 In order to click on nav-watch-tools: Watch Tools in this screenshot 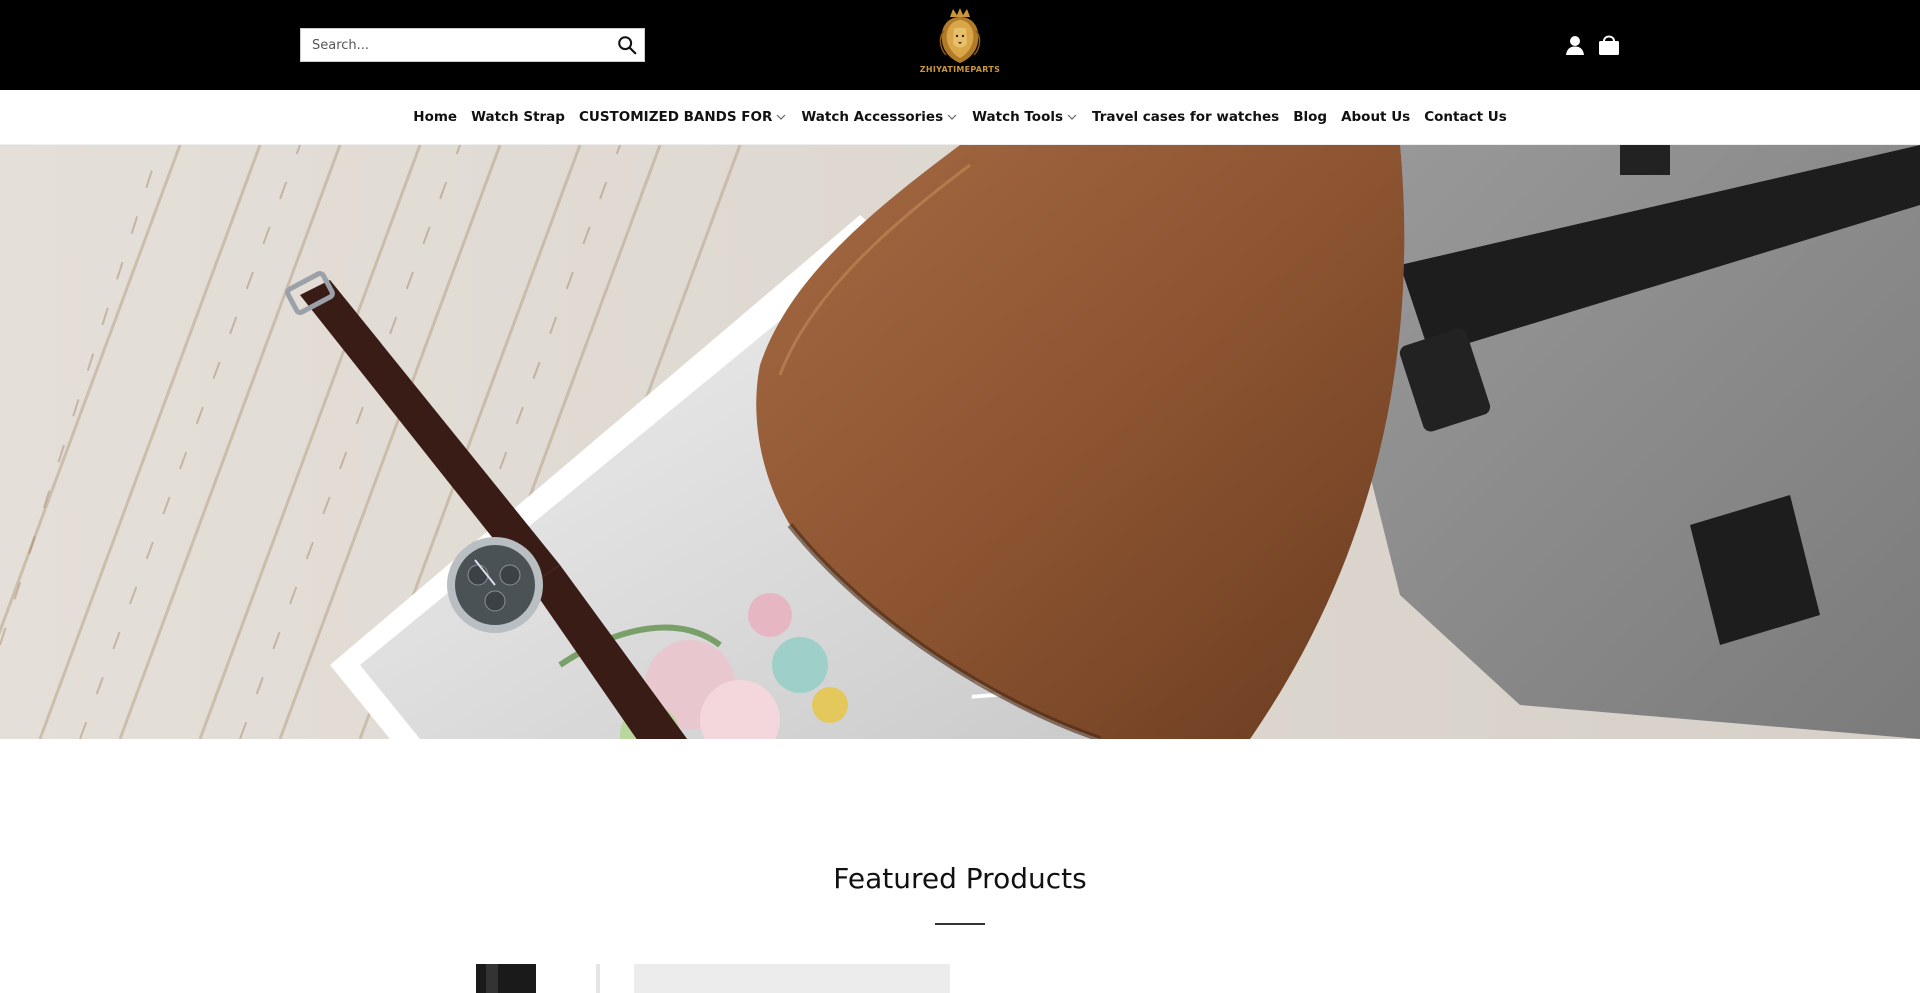, I will do `click(1025, 117)`.